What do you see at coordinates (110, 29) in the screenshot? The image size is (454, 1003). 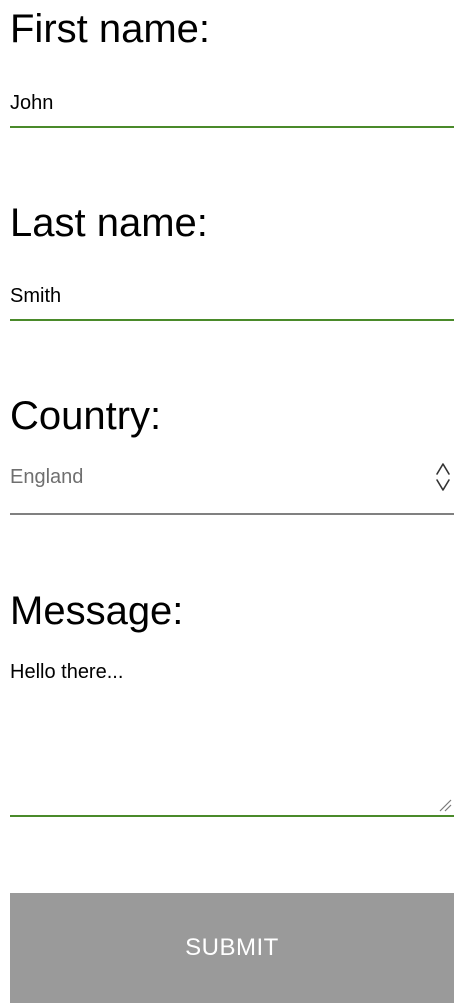 I see `first-name-label: First name:` at bounding box center [110, 29].